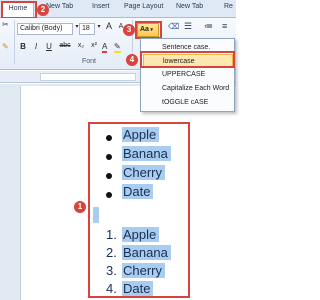 The width and height of the screenshot is (320, 300). What do you see at coordinates (189, 6) in the screenshot?
I see `tab-new-tab-2: New Tab` at bounding box center [189, 6].